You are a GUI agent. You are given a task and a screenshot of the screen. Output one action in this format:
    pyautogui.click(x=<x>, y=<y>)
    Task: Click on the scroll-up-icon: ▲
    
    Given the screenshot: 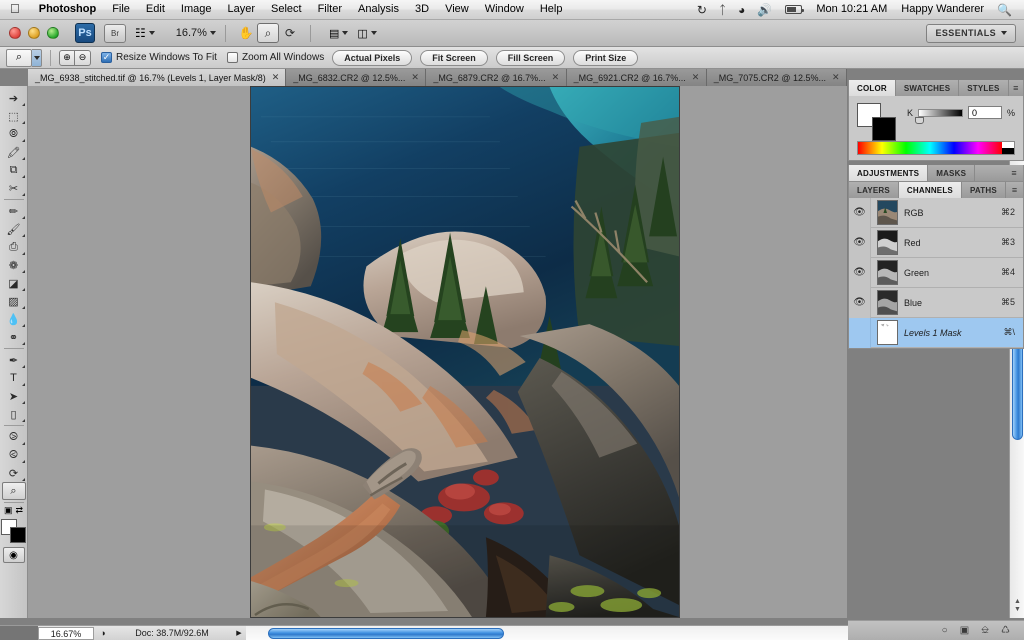 What is the action you would take?
    pyautogui.click(x=1017, y=601)
    